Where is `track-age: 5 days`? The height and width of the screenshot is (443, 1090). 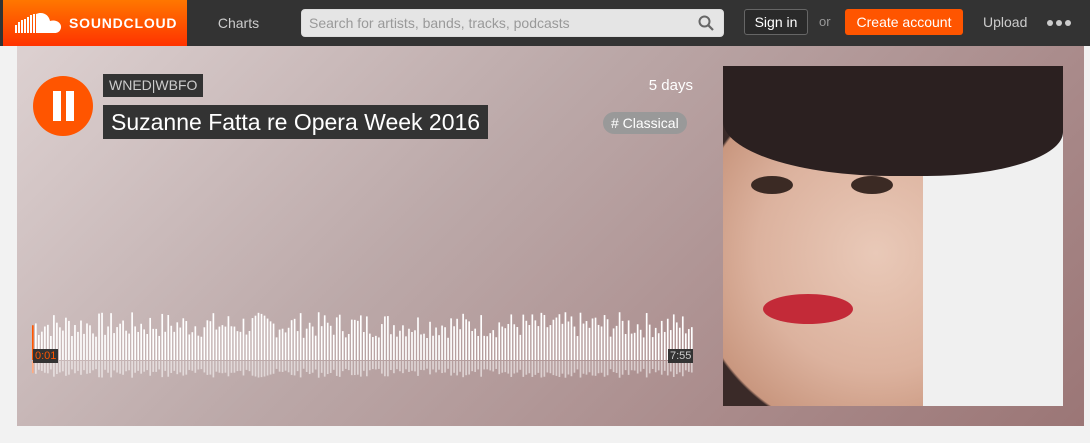 track-age: 5 days is located at coordinates (670, 85).